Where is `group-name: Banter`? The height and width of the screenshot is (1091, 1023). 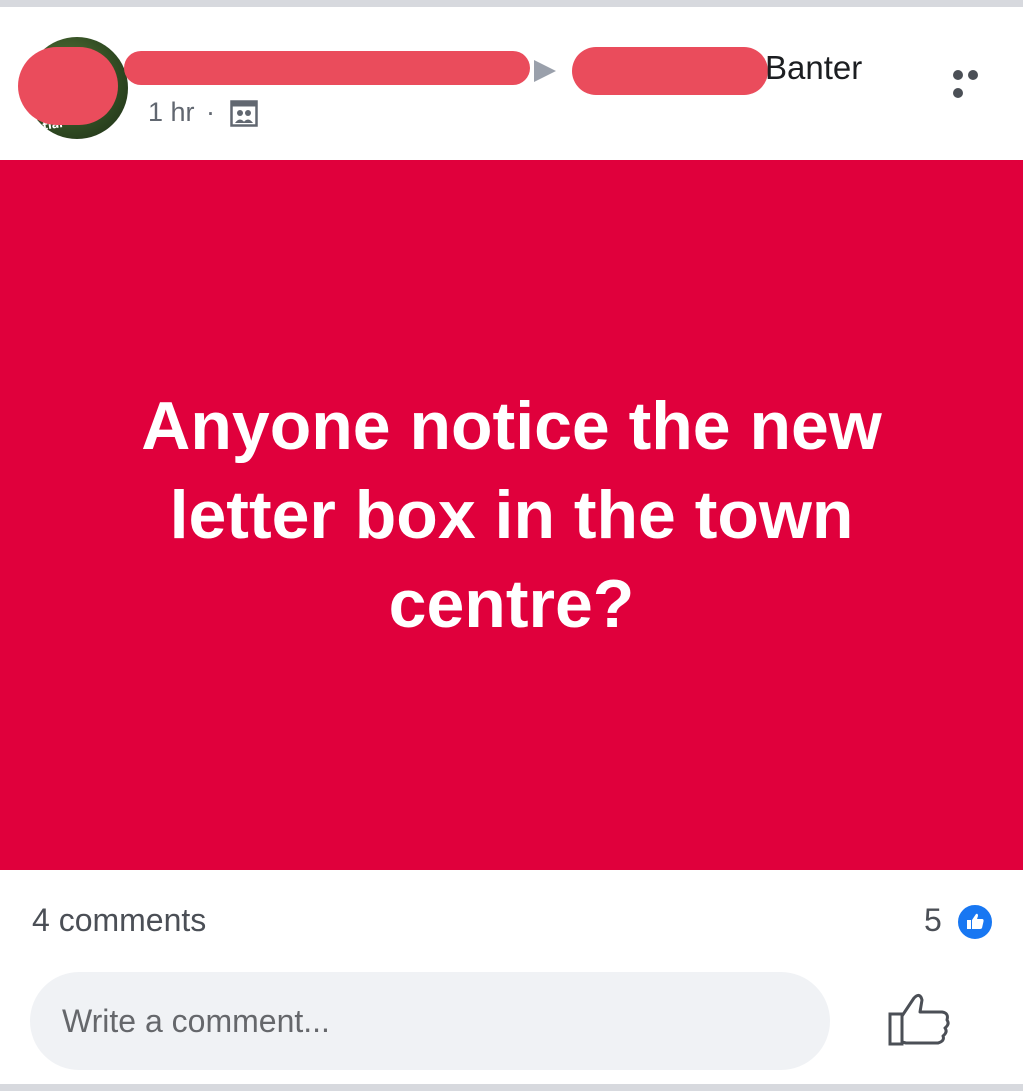 group-name: Banter is located at coordinates (813, 68).